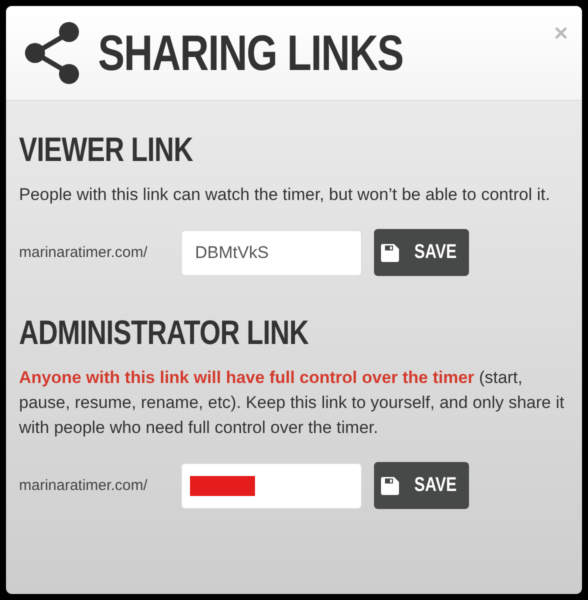  I want to click on link-input-field: DBMtVkS, so click(271, 253).